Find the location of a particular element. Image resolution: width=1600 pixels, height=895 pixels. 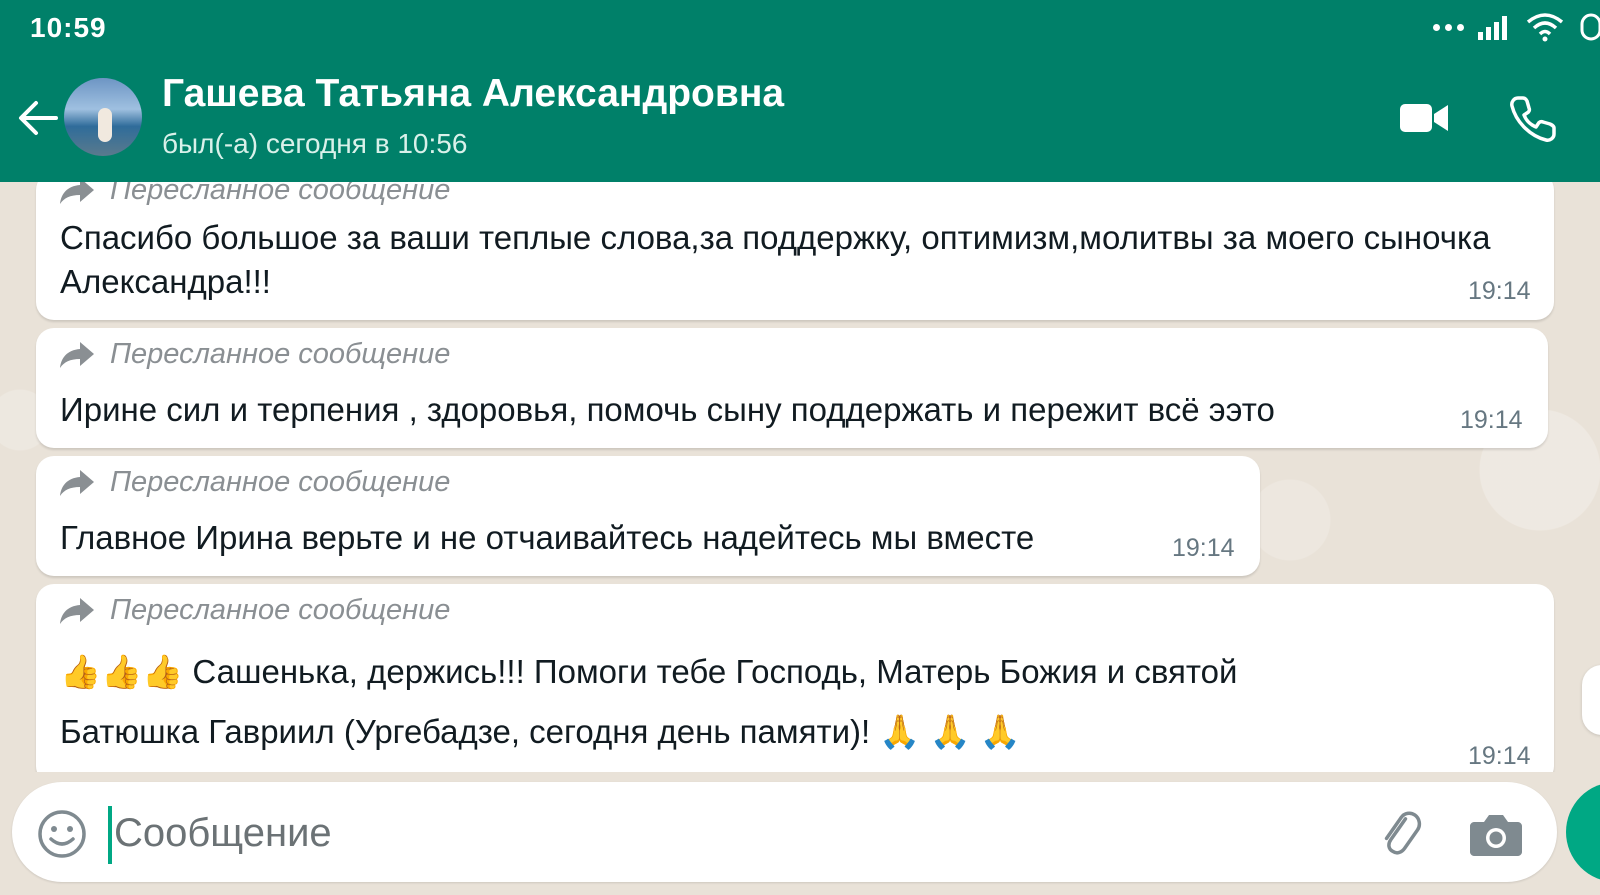

wifi-icon is located at coordinates (1545, 27).